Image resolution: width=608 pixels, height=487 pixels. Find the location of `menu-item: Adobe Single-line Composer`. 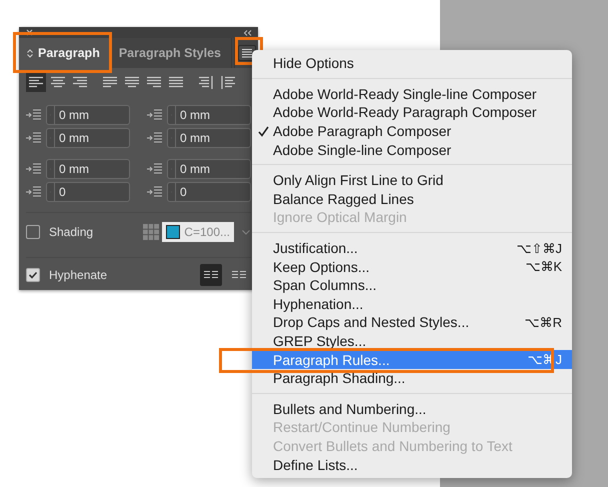

menu-item: Adobe Single-line Composer is located at coordinates (412, 149).